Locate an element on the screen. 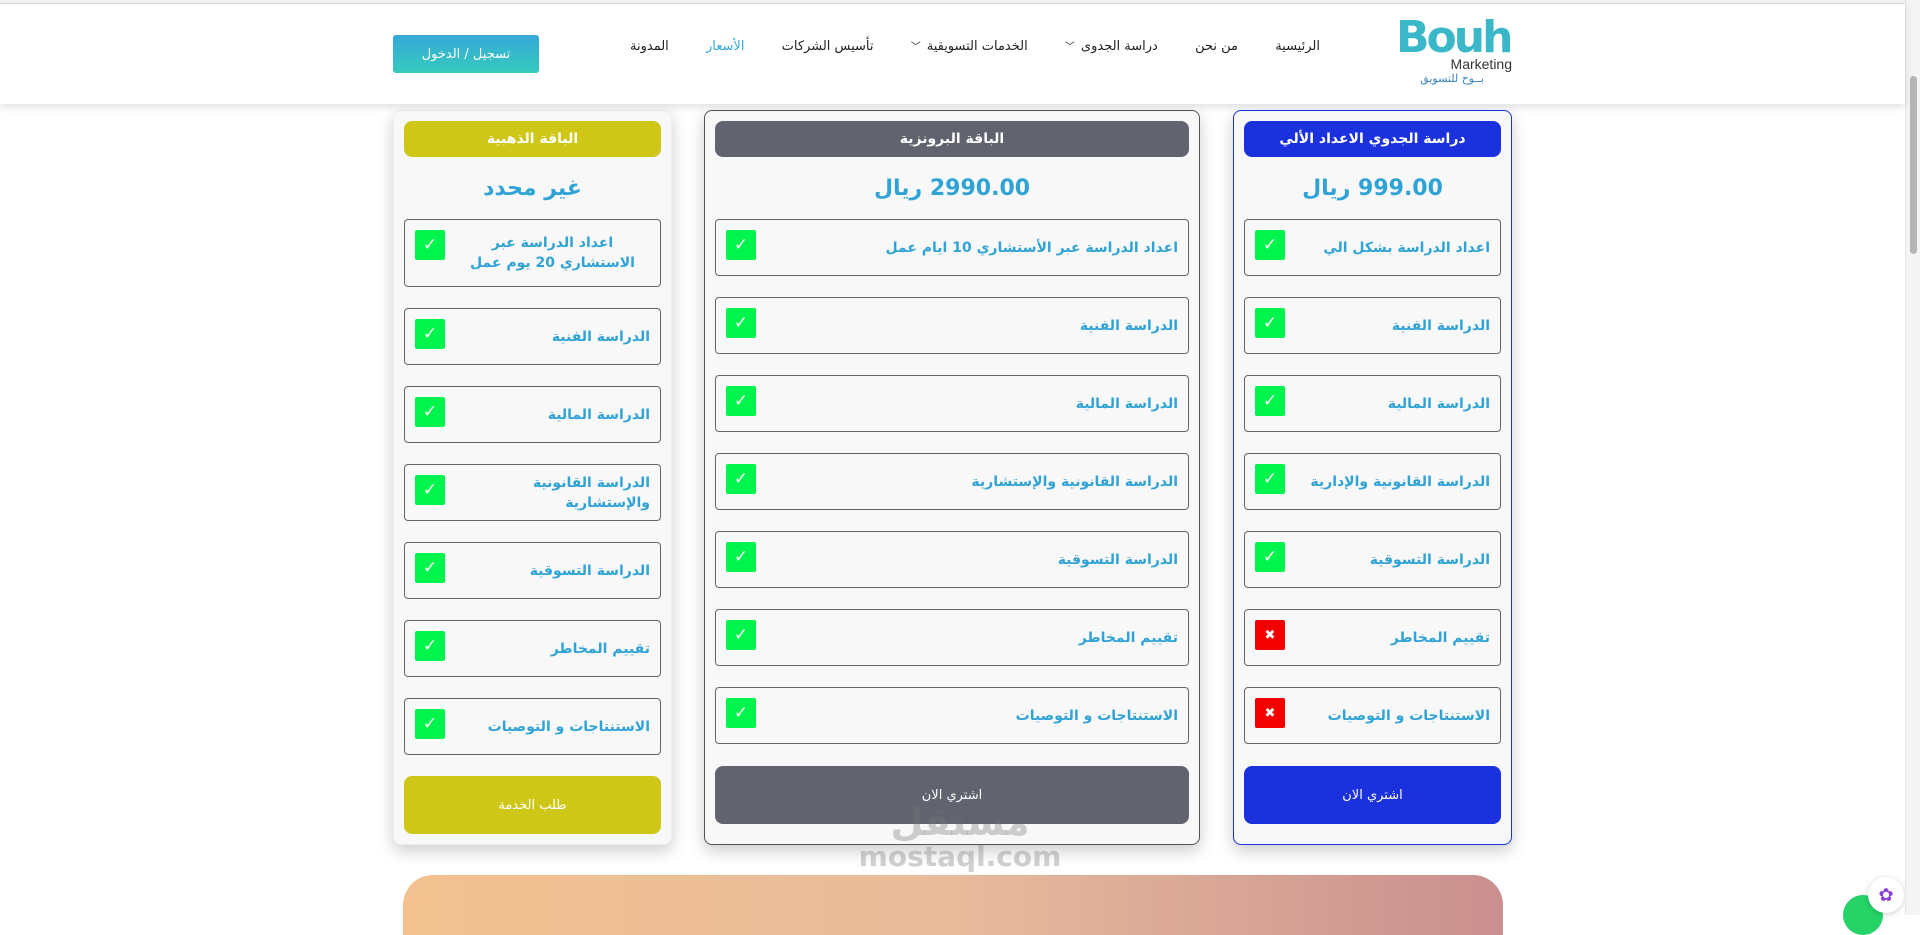  feature-row: ✖ الاستنتاجات و التوصيات is located at coordinates (1372, 715).